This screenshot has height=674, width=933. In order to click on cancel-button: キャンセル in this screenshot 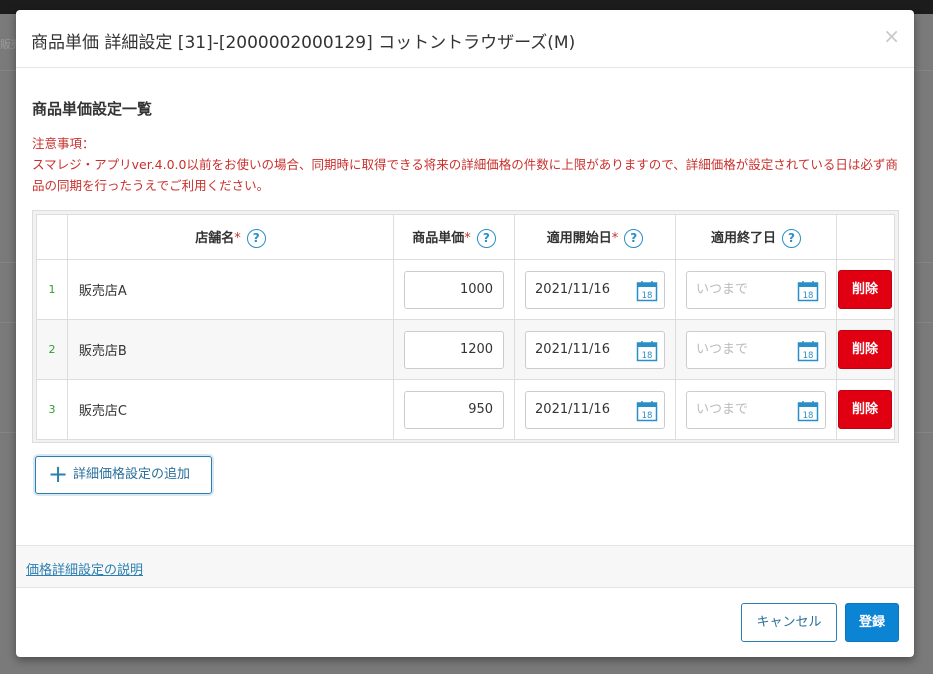, I will do `click(789, 622)`.